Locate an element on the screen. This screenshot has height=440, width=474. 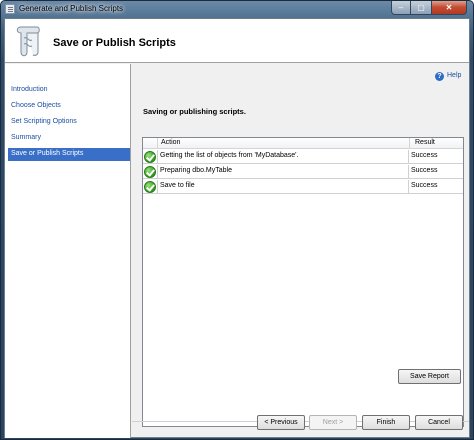
row-action: Preparing dbo.MyTable is located at coordinates (283, 171).